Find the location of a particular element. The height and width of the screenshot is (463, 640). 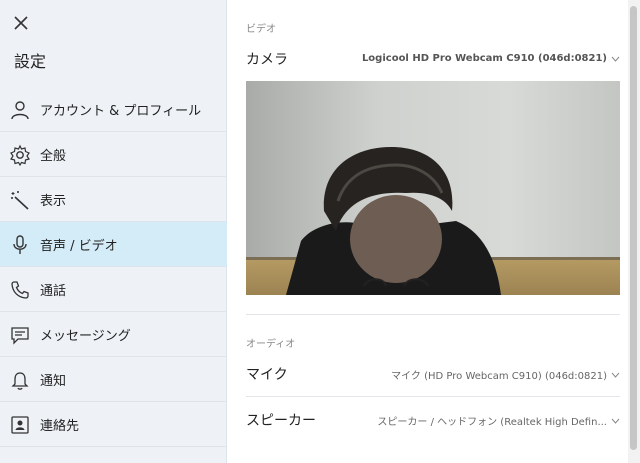

mic-label: マイク is located at coordinates (267, 375).